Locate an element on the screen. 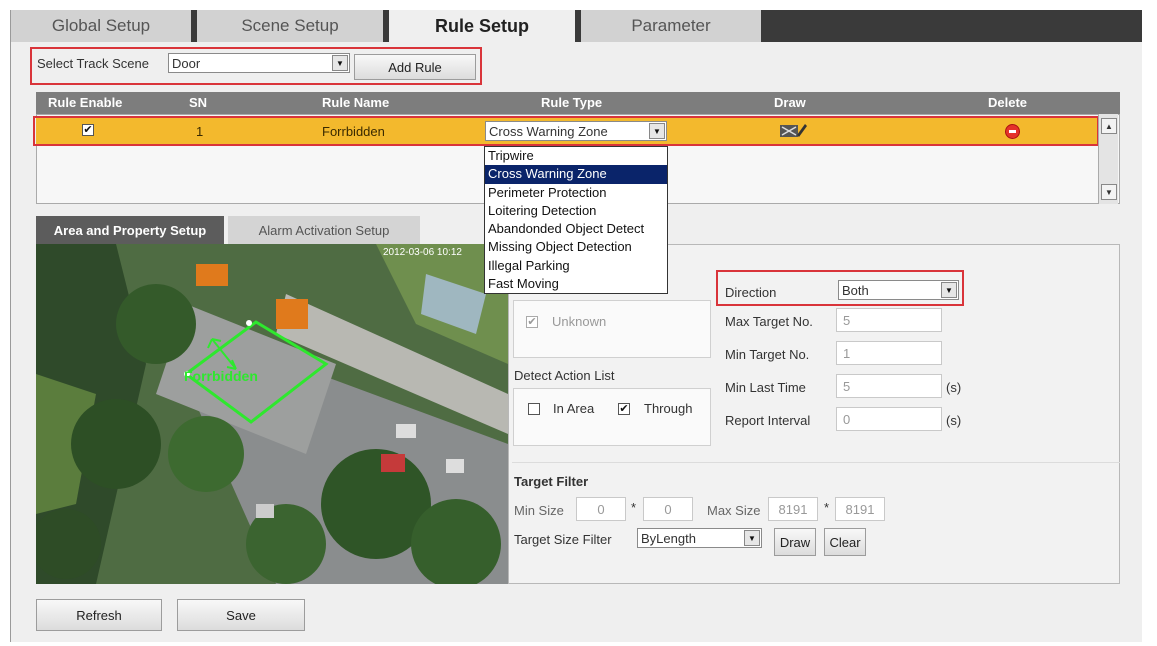 Image resolution: width=1157 pixels, height=646 pixels. report-interval-unit: (s) is located at coordinates (954, 420).